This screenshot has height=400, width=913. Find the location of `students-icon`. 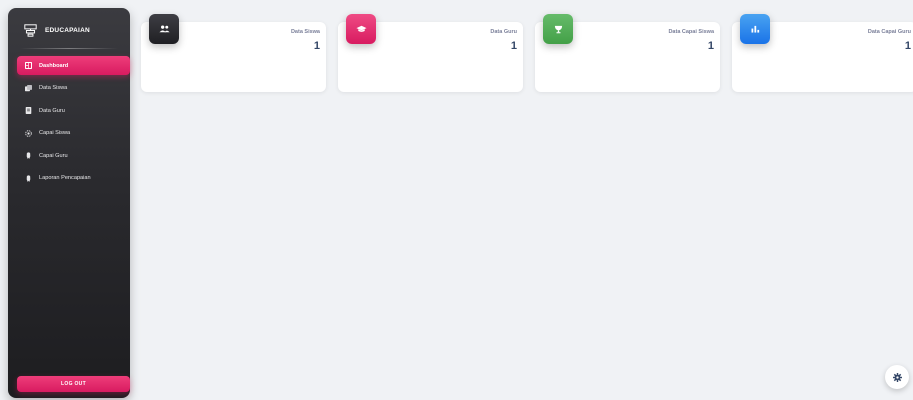

students-icon is located at coordinates (28, 87).